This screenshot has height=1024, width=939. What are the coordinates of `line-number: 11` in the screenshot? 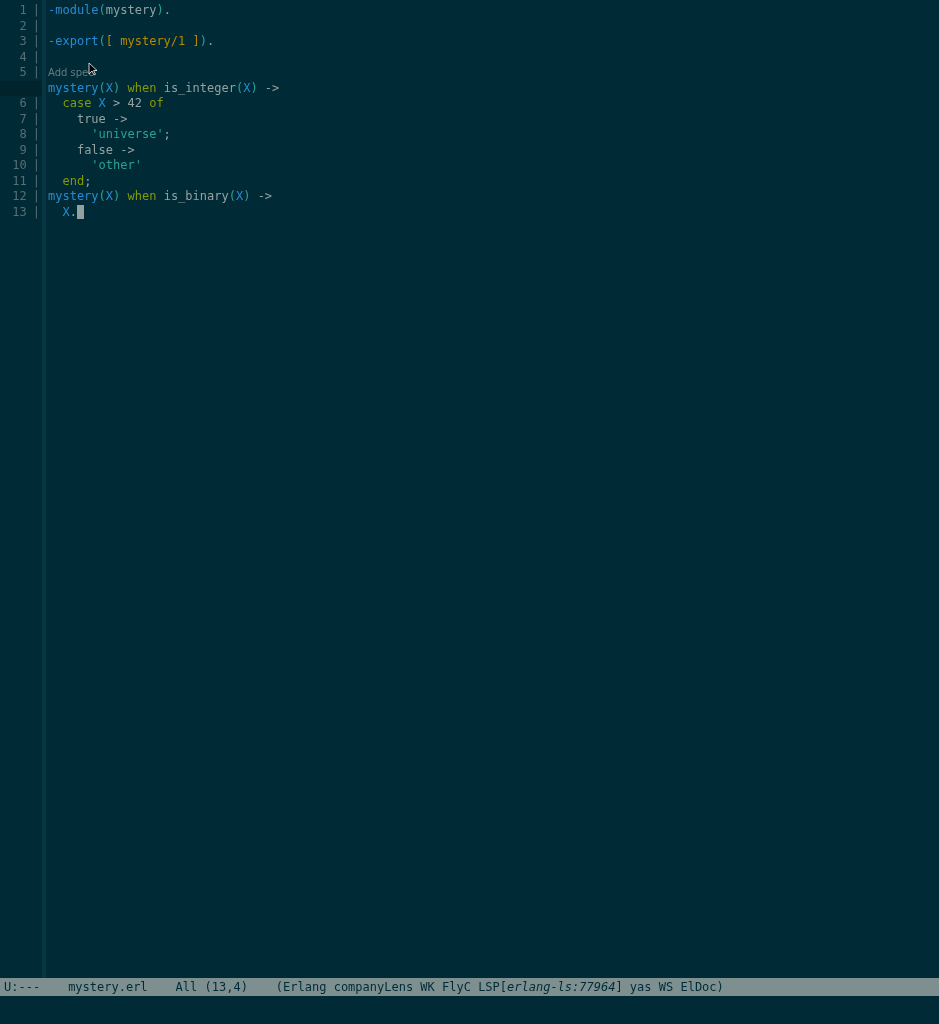 It's located at (19, 181).